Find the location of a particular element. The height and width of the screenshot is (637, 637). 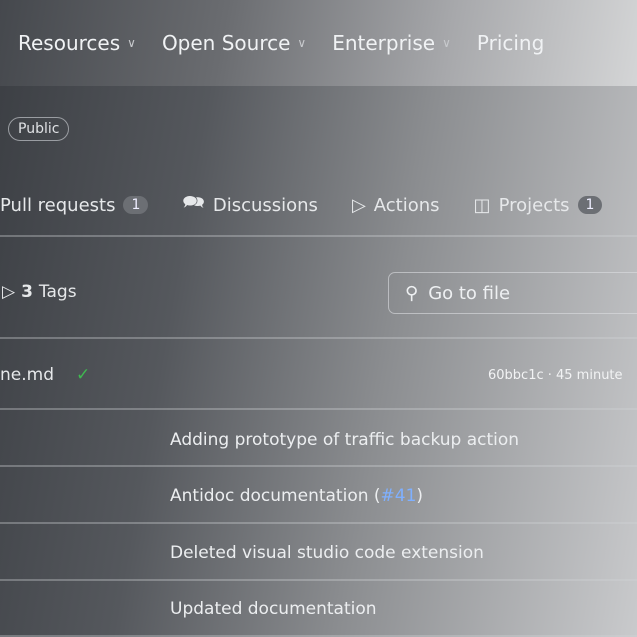

check-icon: ✓ is located at coordinates (83, 375).